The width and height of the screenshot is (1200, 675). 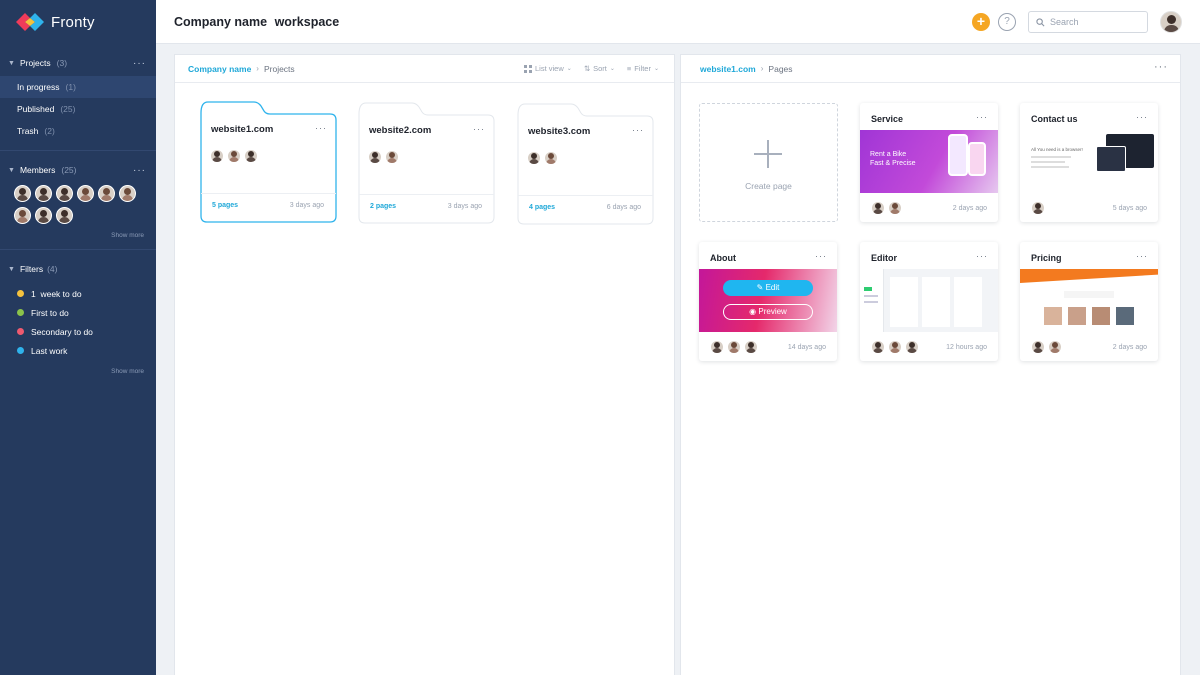 I want to click on sidebar-item-trash: Trash (2), so click(x=78, y=131).